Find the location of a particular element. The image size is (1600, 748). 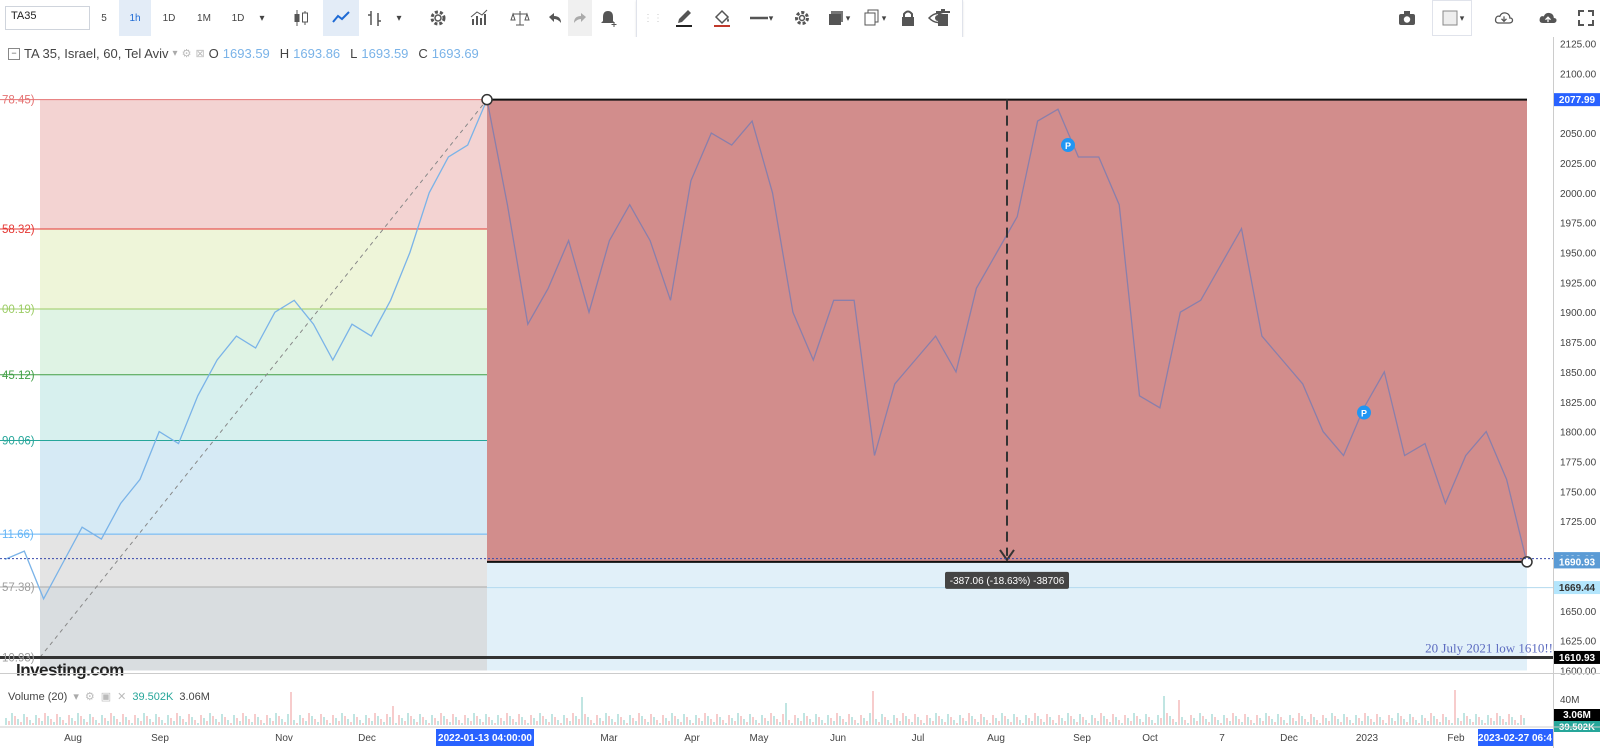

volume-value: 39.502K is located at coordinates (153, 696).